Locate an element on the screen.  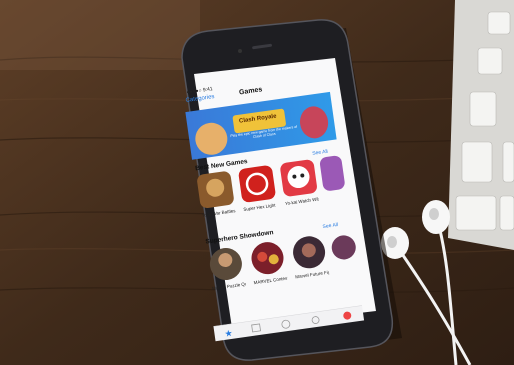
phone-camera is located at coordinates (240, 51).